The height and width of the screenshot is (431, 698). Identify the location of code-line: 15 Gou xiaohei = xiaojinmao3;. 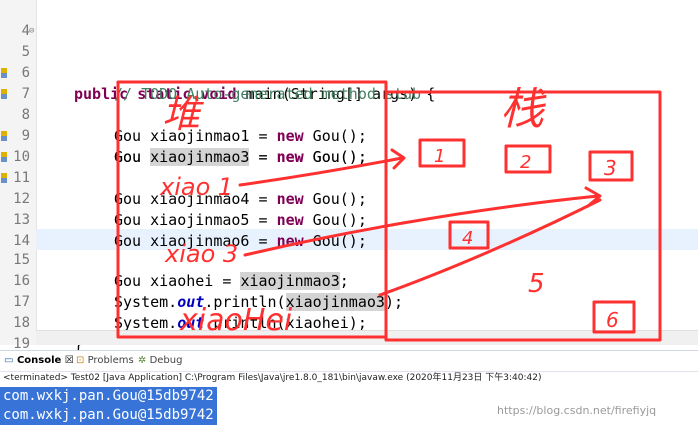
(349, 259).